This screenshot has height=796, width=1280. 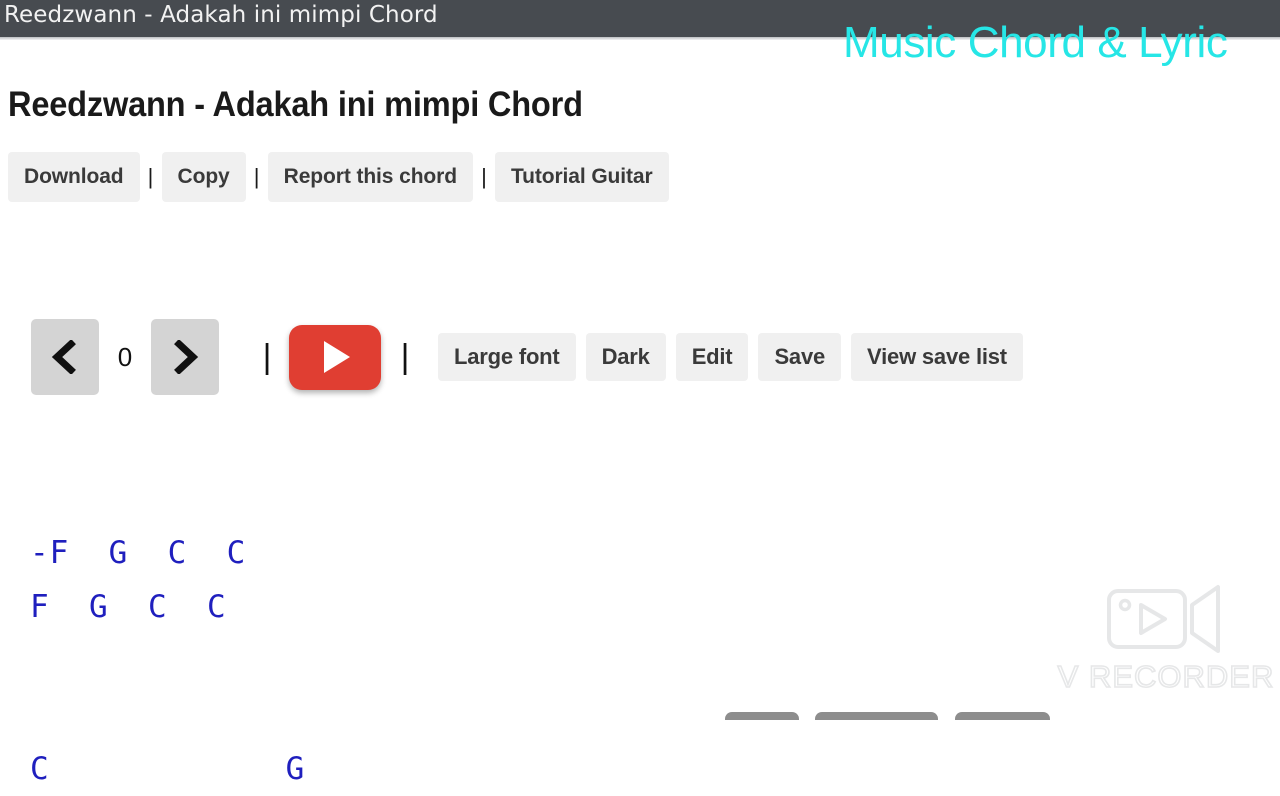 I want to click on edit-button: Edit, so click(x=712, y=357).